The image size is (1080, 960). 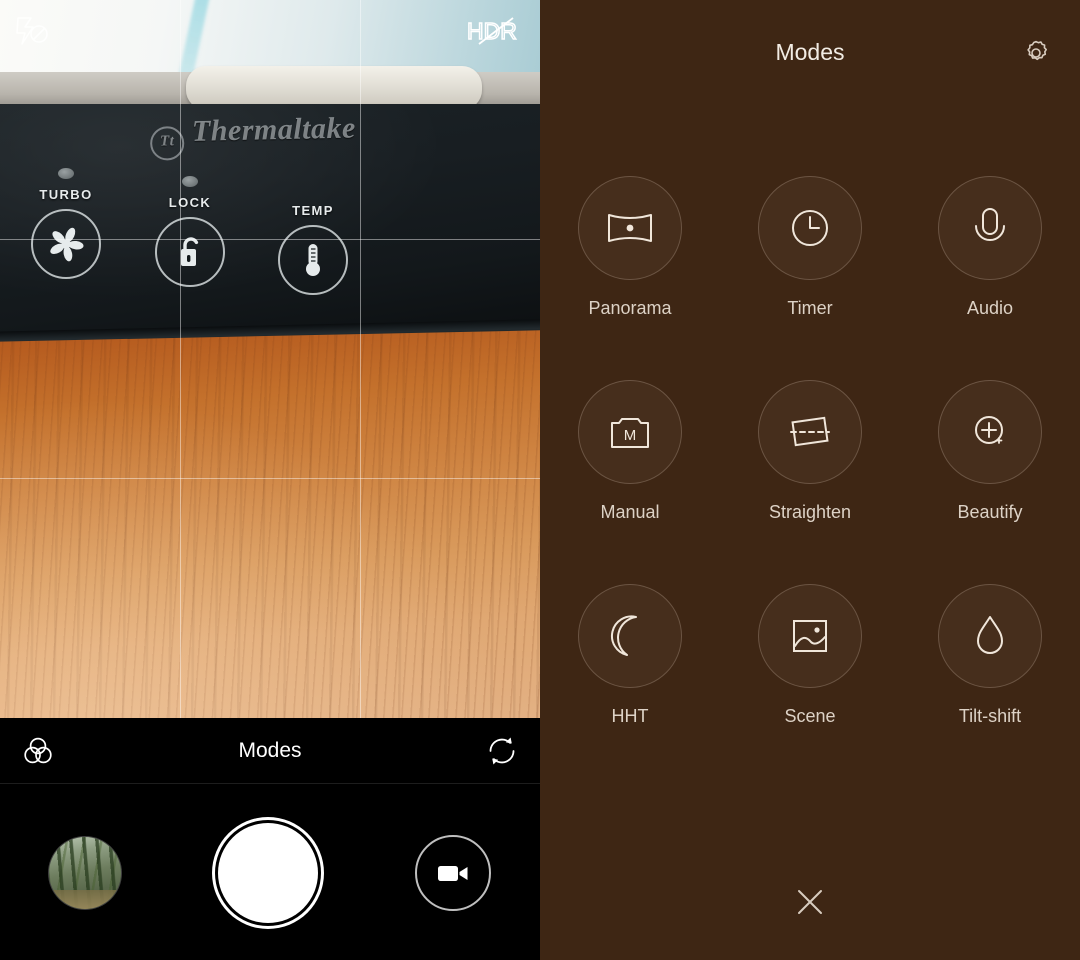 I want to click on fan-icon, so click(x=66, y=244).